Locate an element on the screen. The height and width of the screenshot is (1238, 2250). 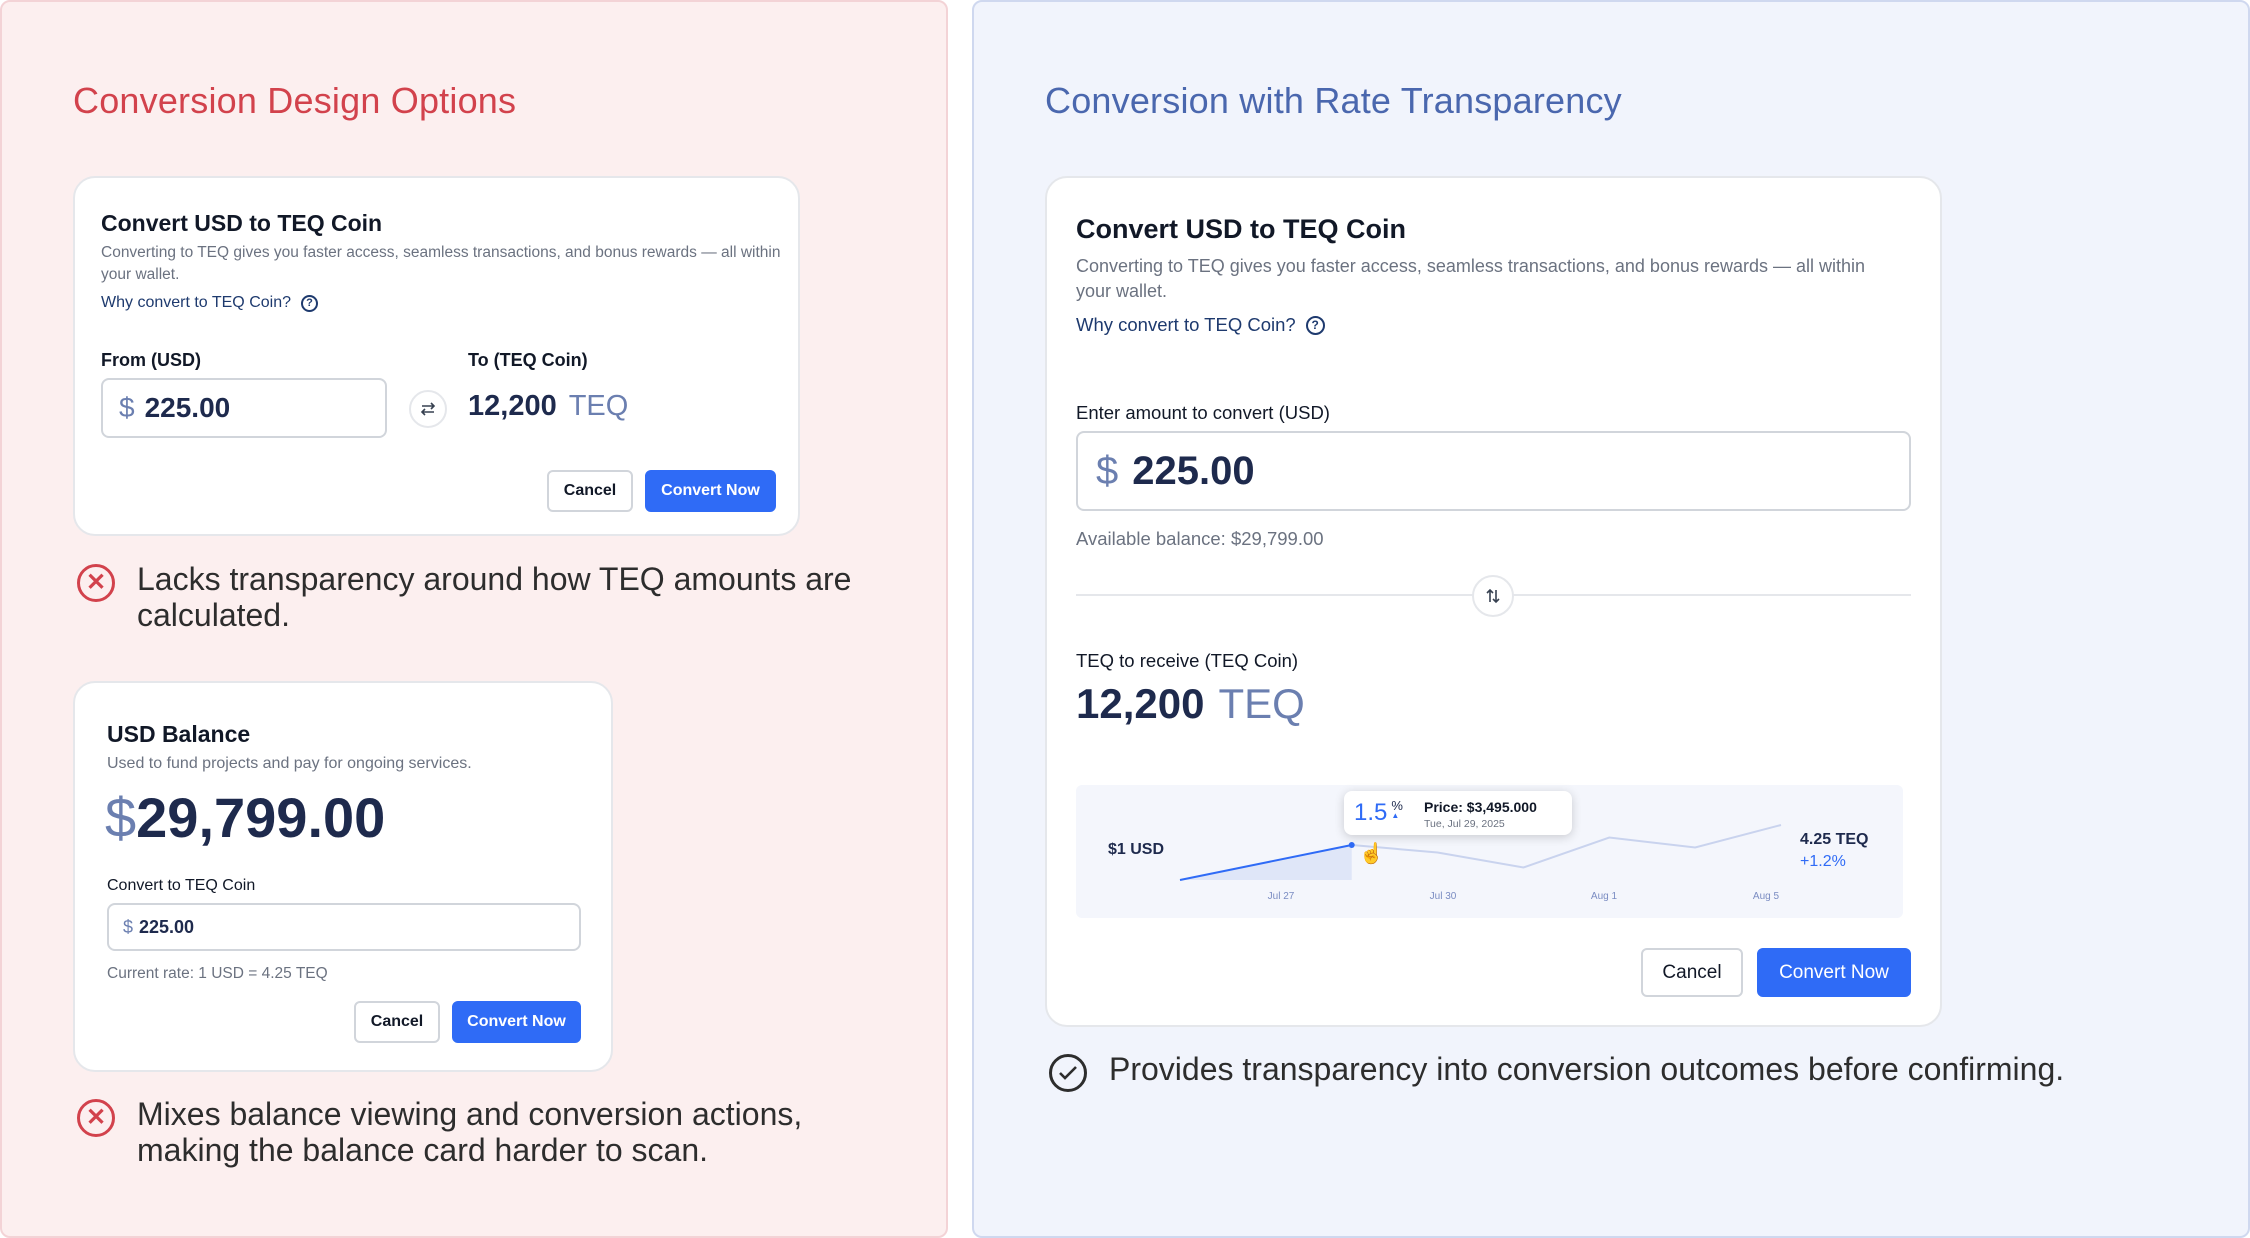
swap-icon is located at coordinates (428, 409).